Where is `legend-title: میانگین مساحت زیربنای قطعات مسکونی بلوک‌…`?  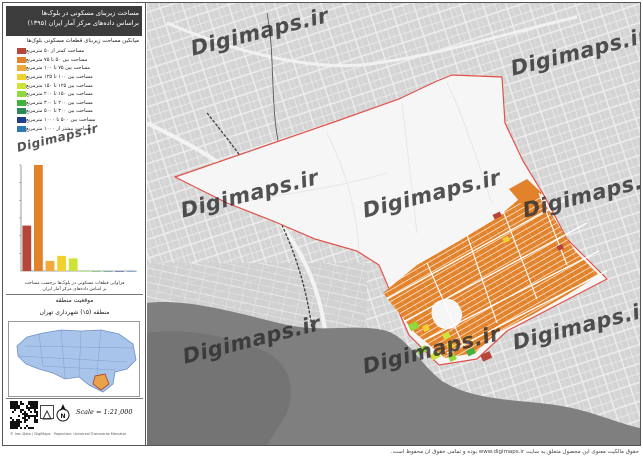
legend-title: میانگین مساحت زیربنای قطعات مسکونی بلوک‌… is located at coordinates (82, 41).